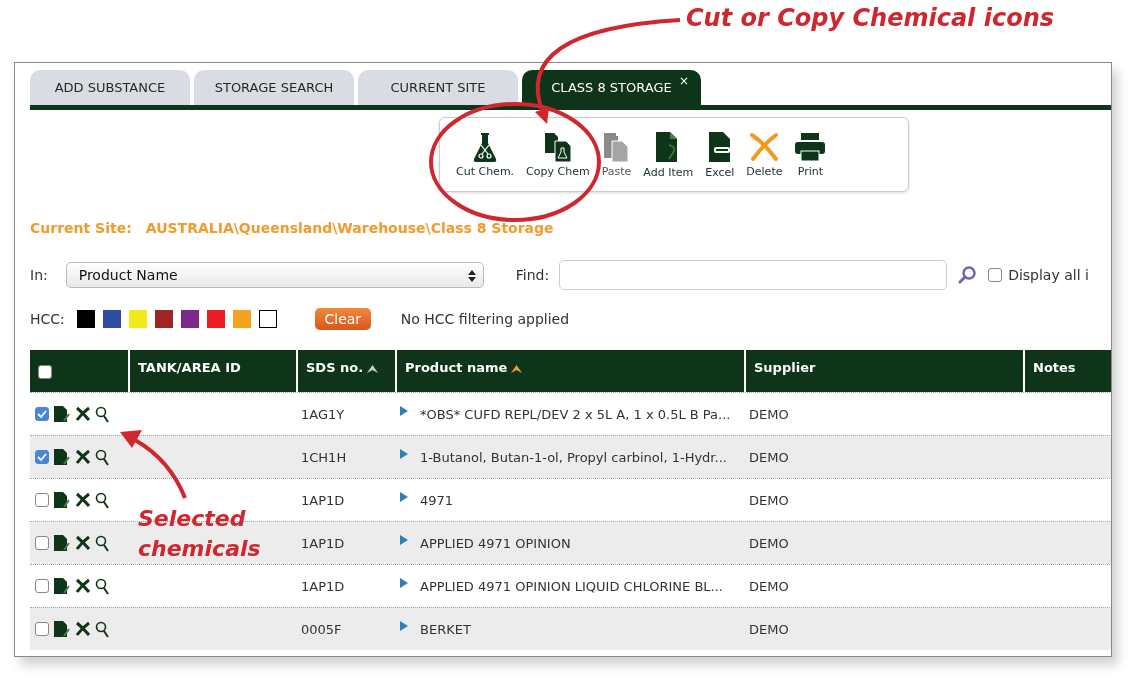 The image size is (1141, 696). What do you see at coordinates (45, 372) in the screenshot?
I see `select-all-checkbox` at bounding box center [45, 372].